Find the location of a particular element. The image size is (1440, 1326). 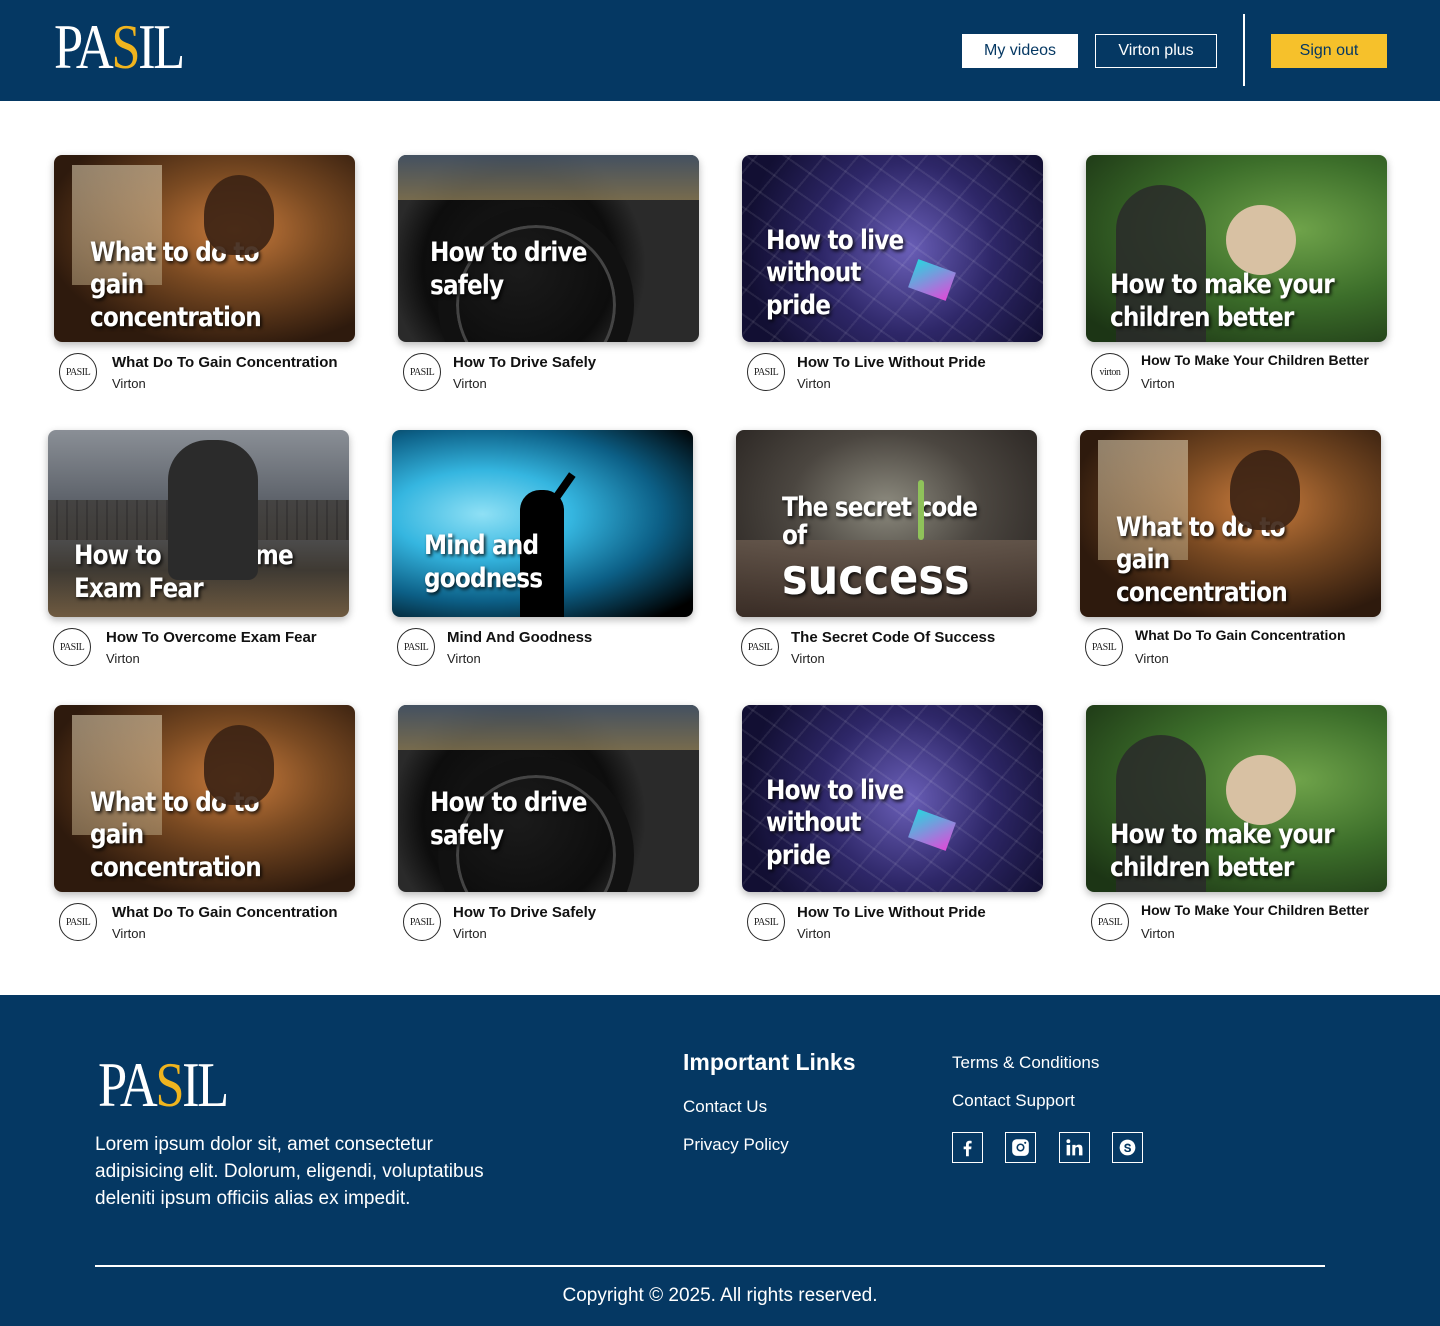

site-header: PASIL My videos Virton plus Sign out is located at coordinates (720, 50).